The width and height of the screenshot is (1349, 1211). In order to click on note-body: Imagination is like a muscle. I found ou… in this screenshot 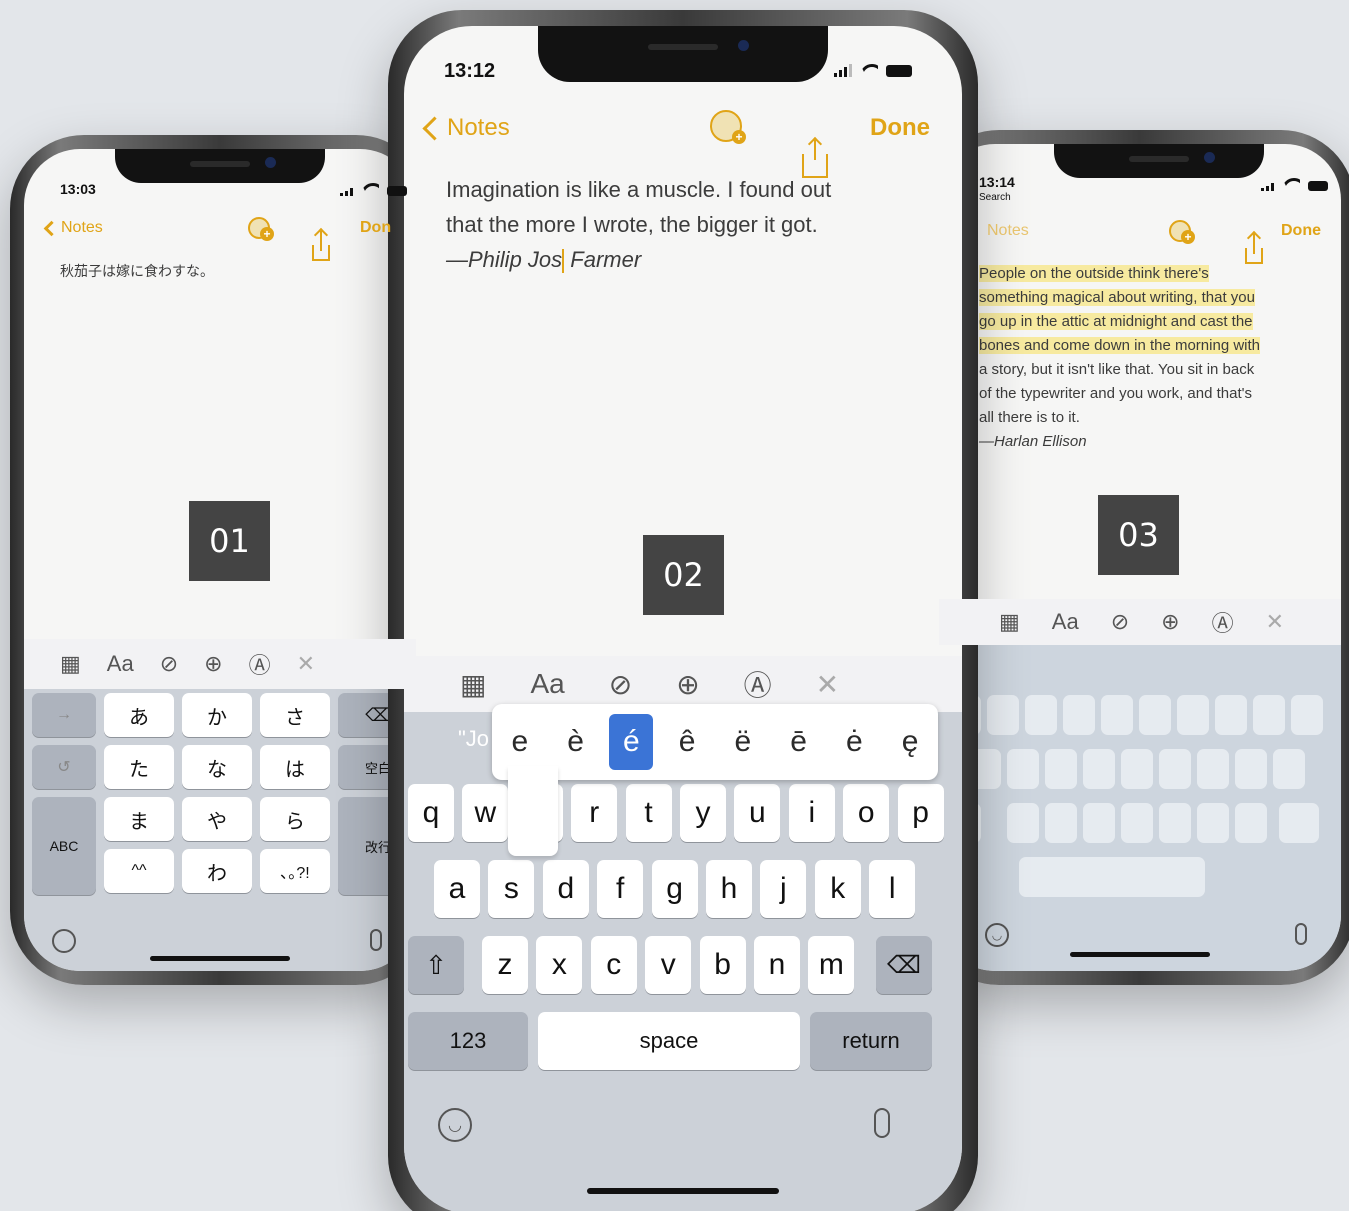, I will do `click(638, 224)`.